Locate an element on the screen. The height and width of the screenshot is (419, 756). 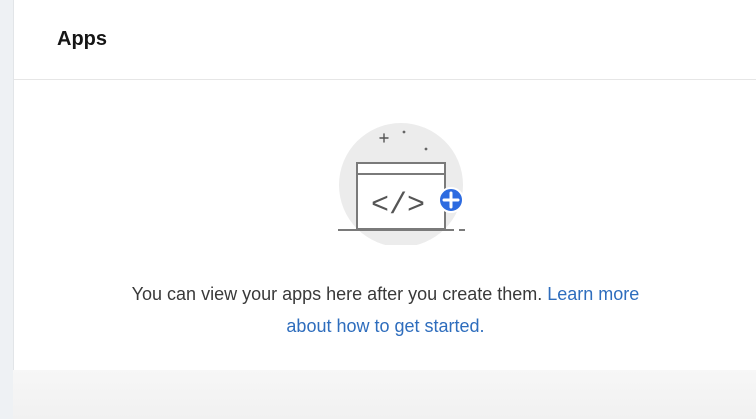
page-title: Apps is located at coordinates (82, 39).